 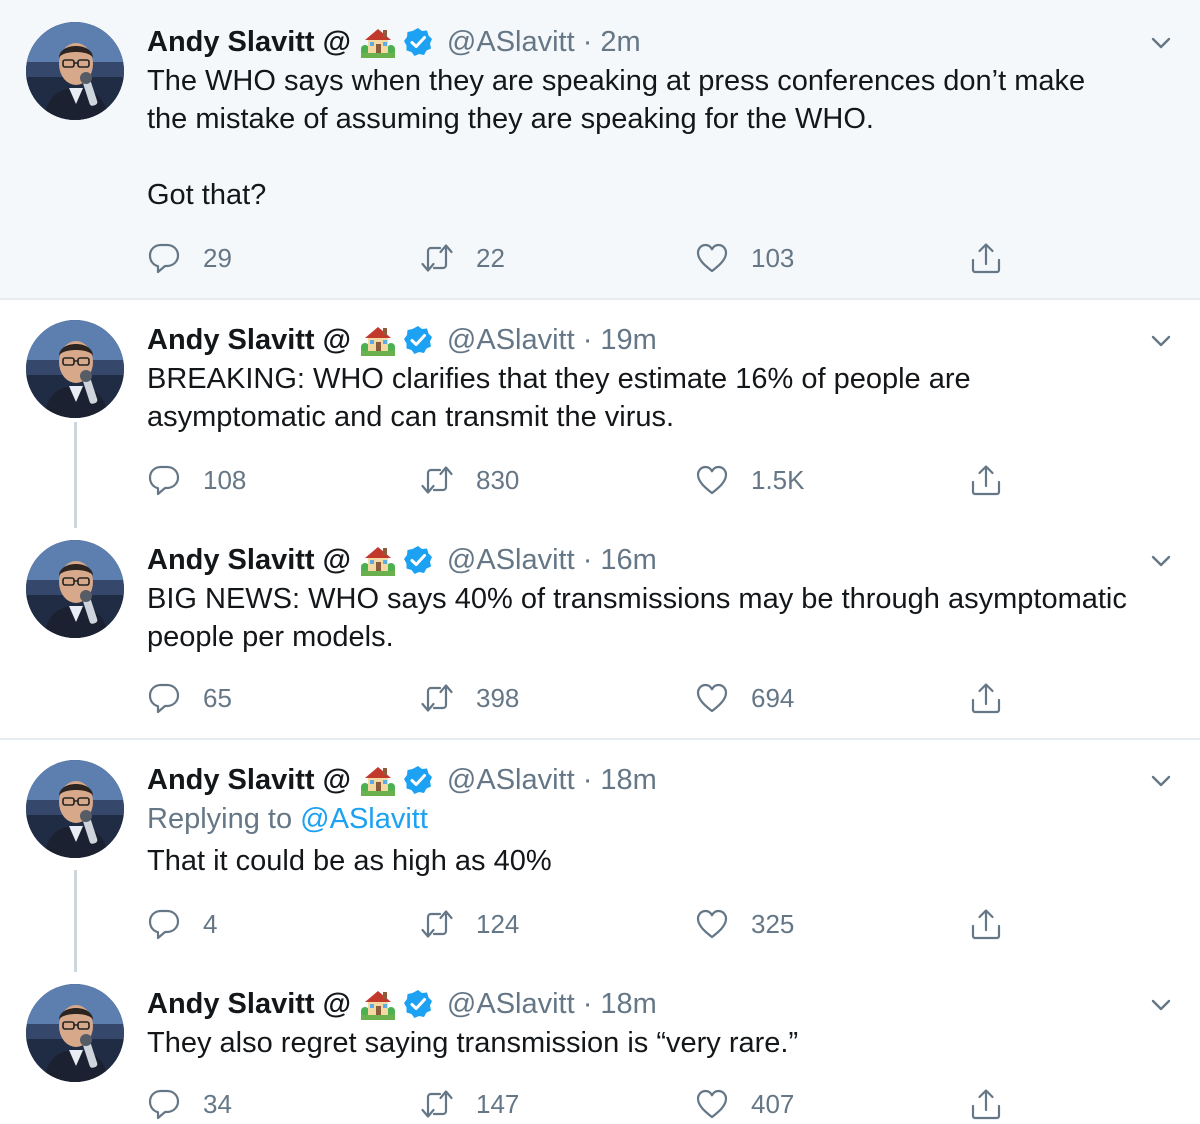 What do you see at coordinates (620, 42) in the screenshot?
I see `timestamp: 2m` at bounding box center [620, 42].